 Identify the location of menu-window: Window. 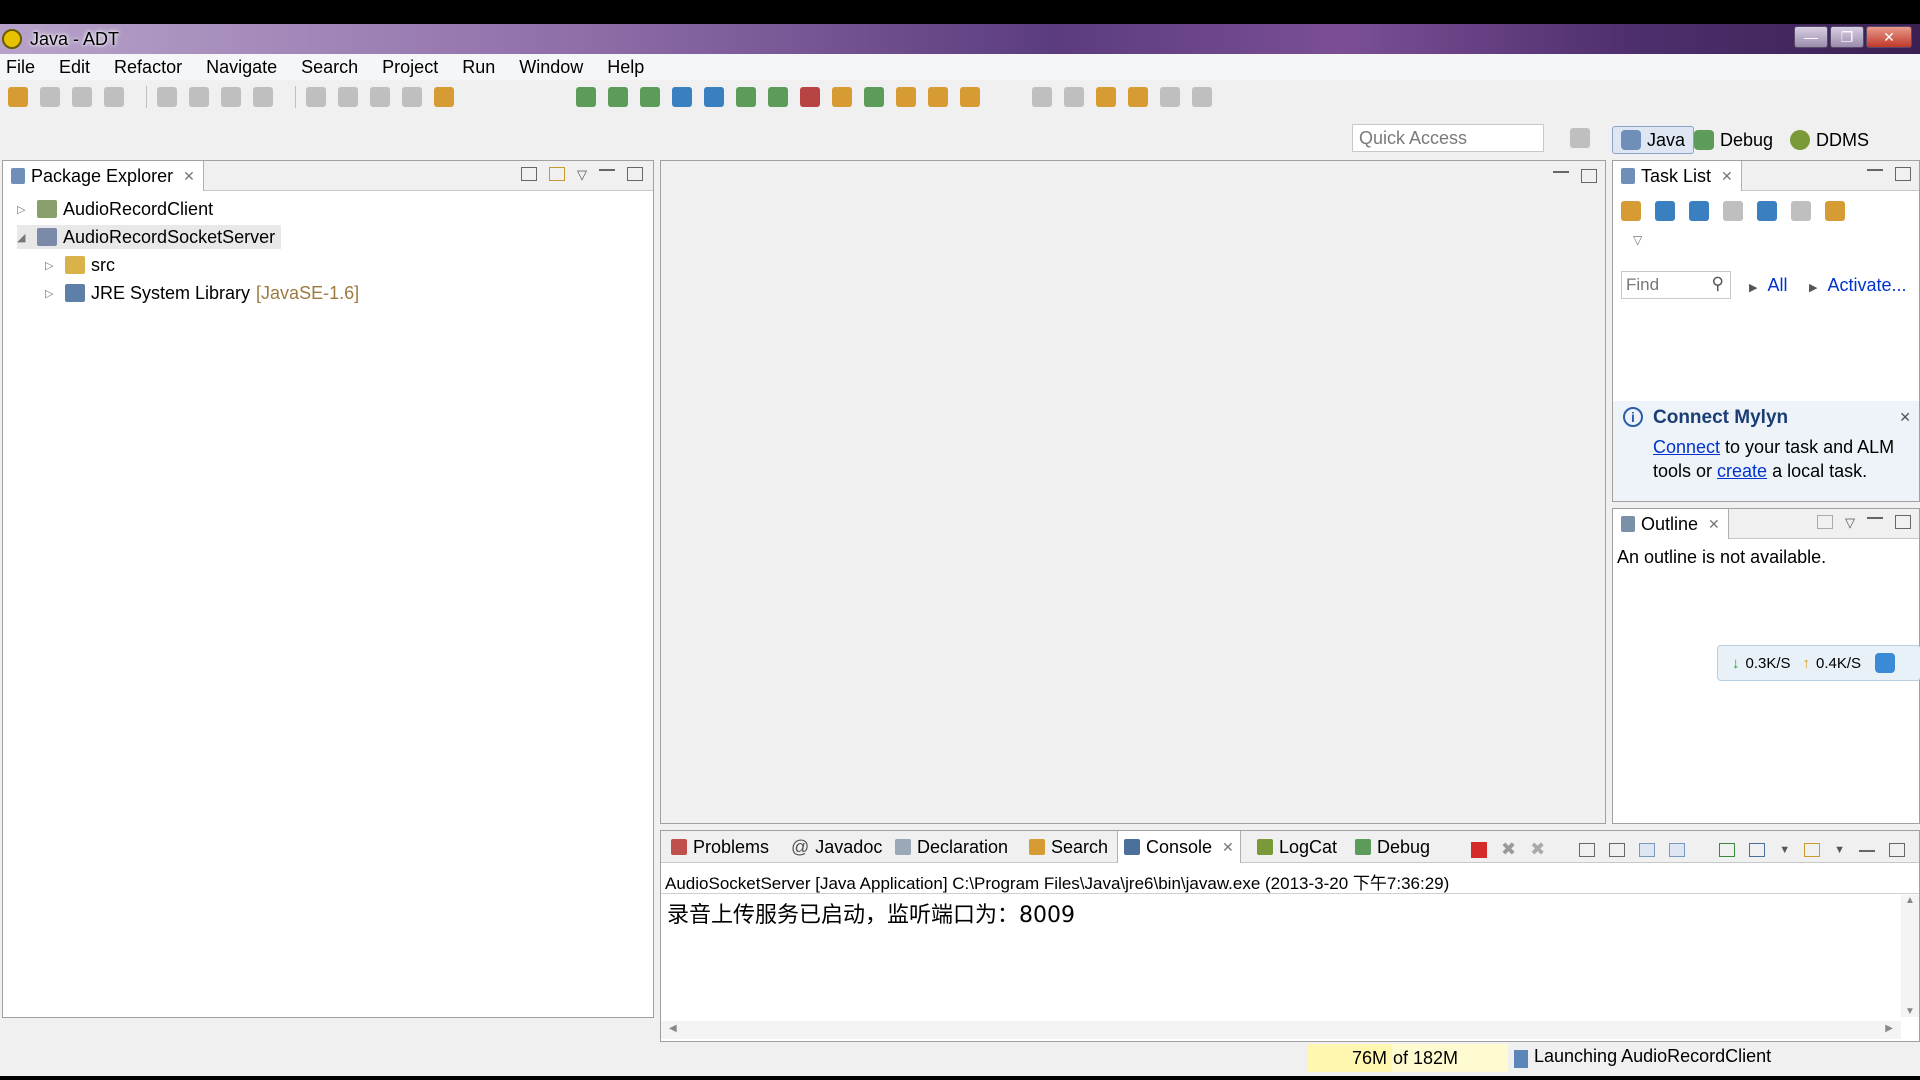
(551, 67).